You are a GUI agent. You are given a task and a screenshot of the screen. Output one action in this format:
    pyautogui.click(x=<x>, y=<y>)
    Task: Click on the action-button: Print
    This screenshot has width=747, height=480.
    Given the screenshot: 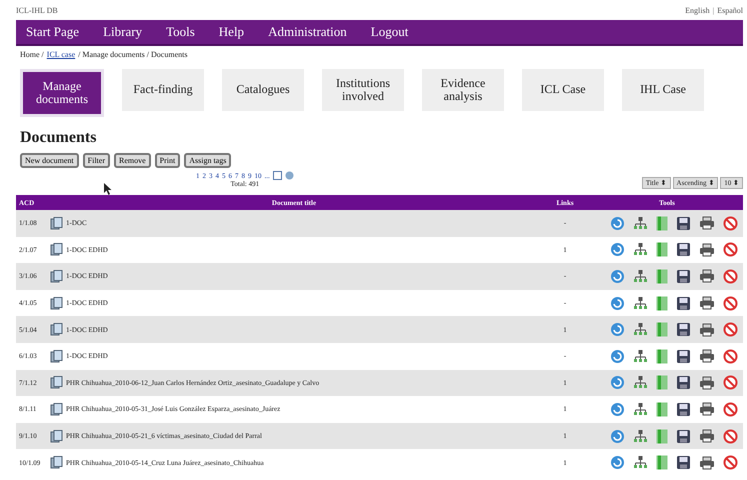 What is the action you would take?
    pyautogui.click(x=167, y=160)
    